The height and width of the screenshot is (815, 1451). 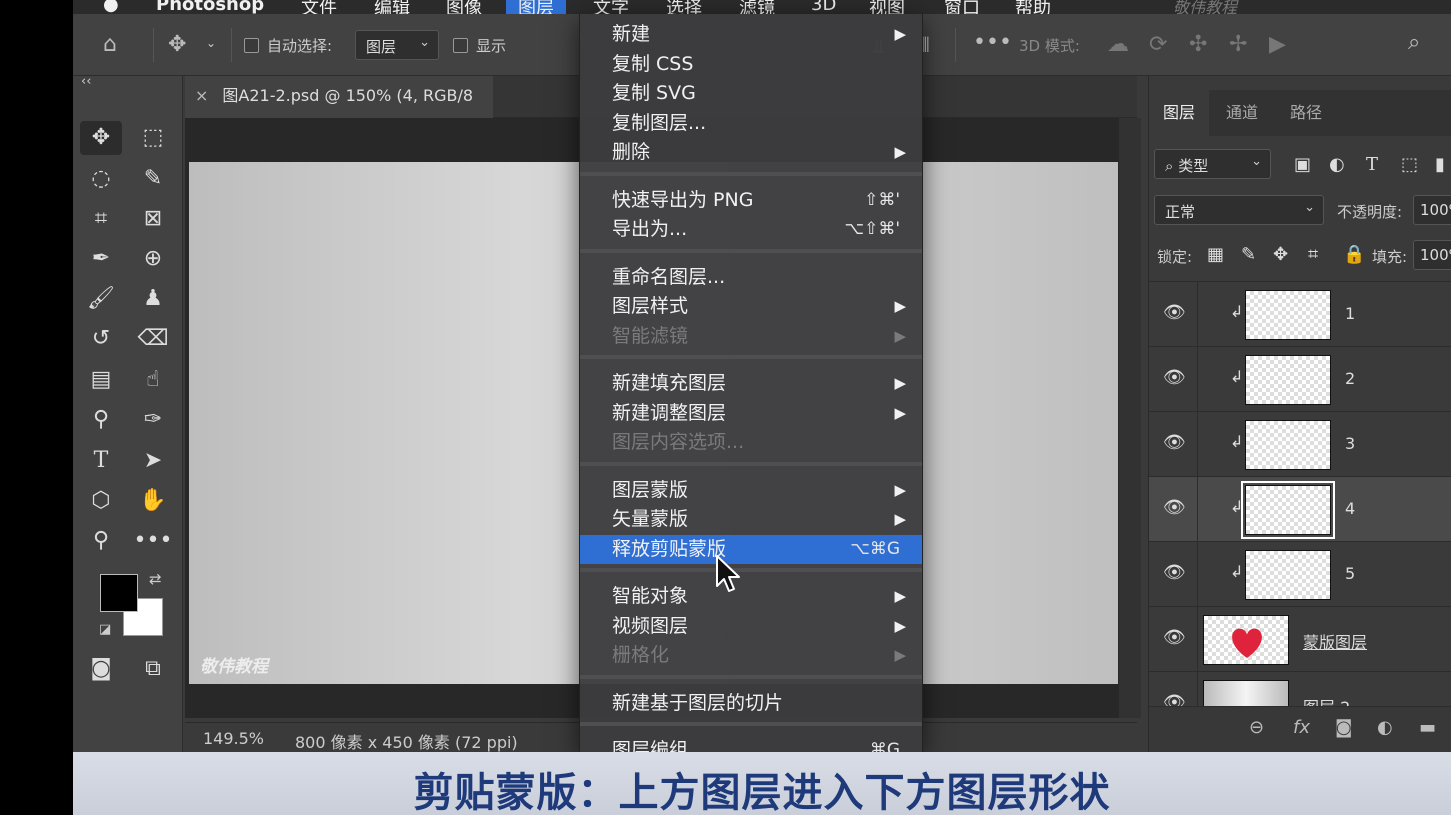 I want to click on 3d-orbit-icon: ☁, so click(x=1118, y=45).